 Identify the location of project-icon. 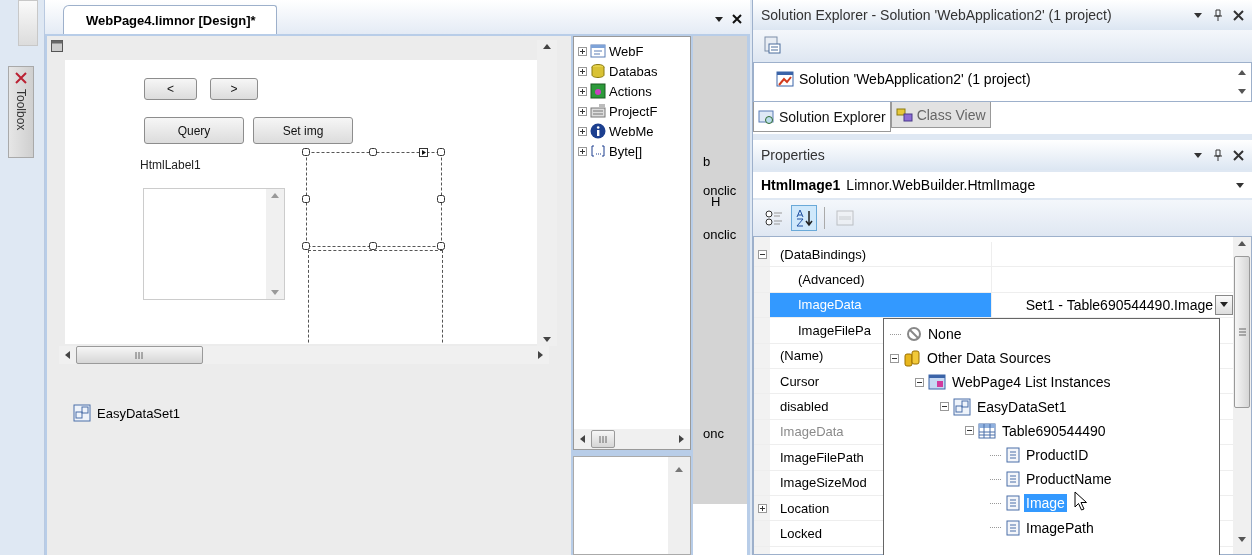
(598, 111).